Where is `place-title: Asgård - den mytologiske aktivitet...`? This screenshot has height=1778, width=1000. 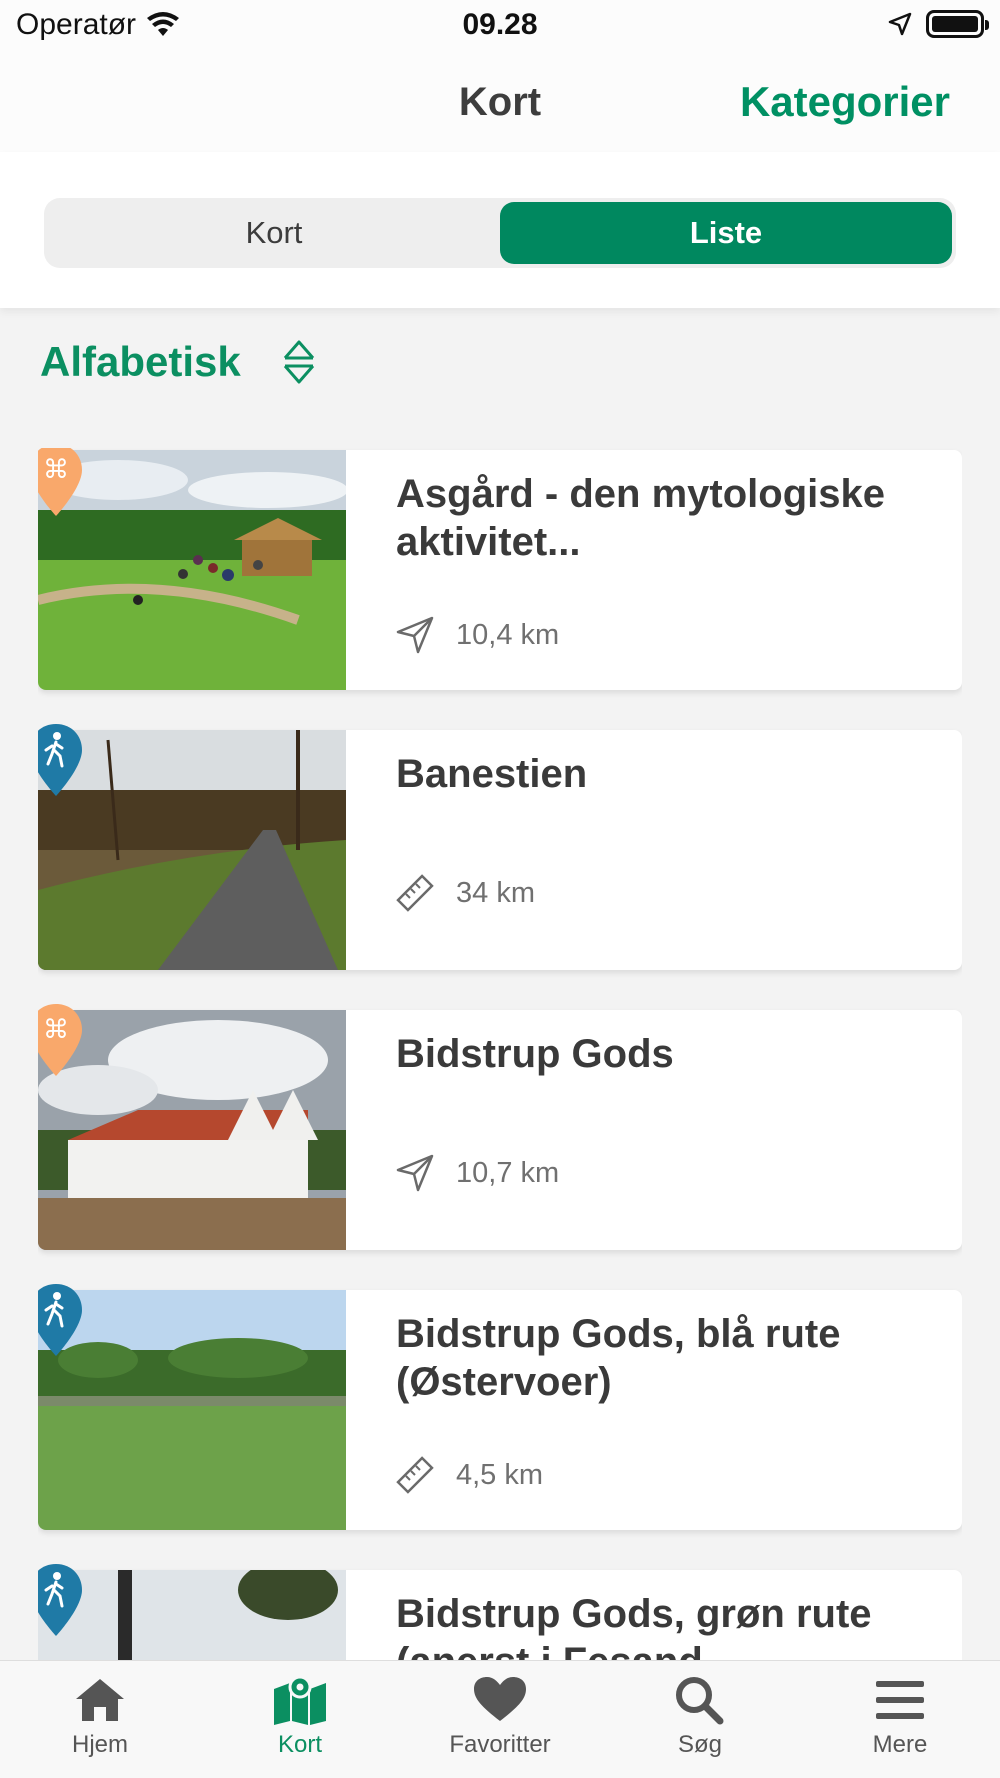
place-title: Asgård - den mytologiske aktivitet... is located at coordinates (640, 518).